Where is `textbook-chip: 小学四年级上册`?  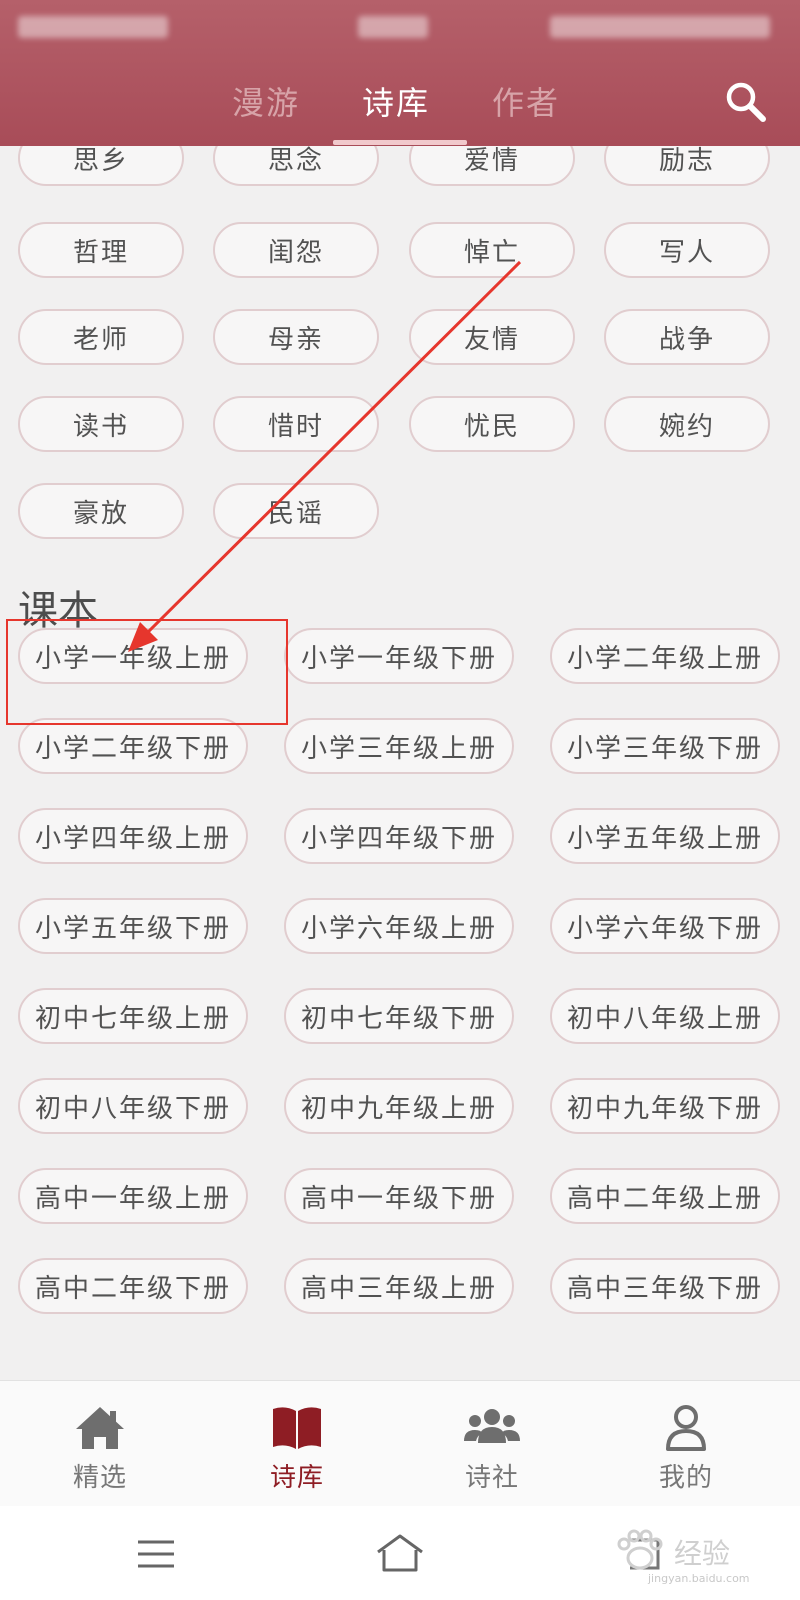
textbook-chip: 小学四年级上册 is located at coordinates (133, 836).